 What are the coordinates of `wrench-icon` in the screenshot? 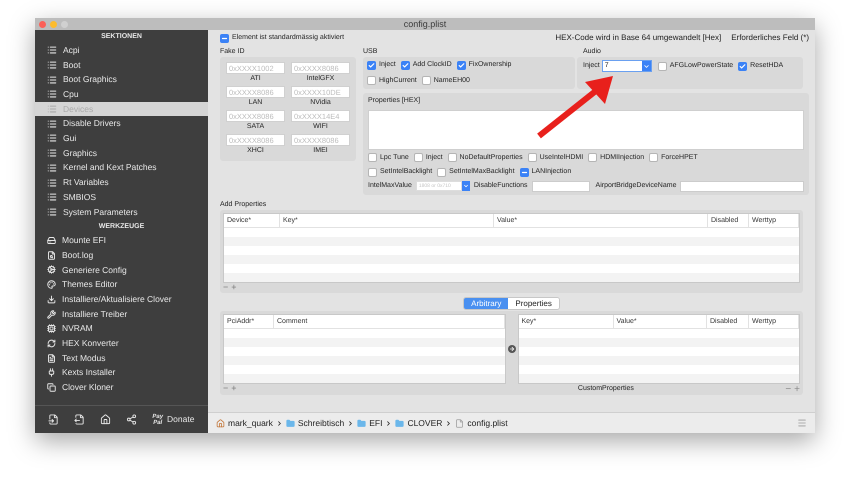 It's located at (51, 314).